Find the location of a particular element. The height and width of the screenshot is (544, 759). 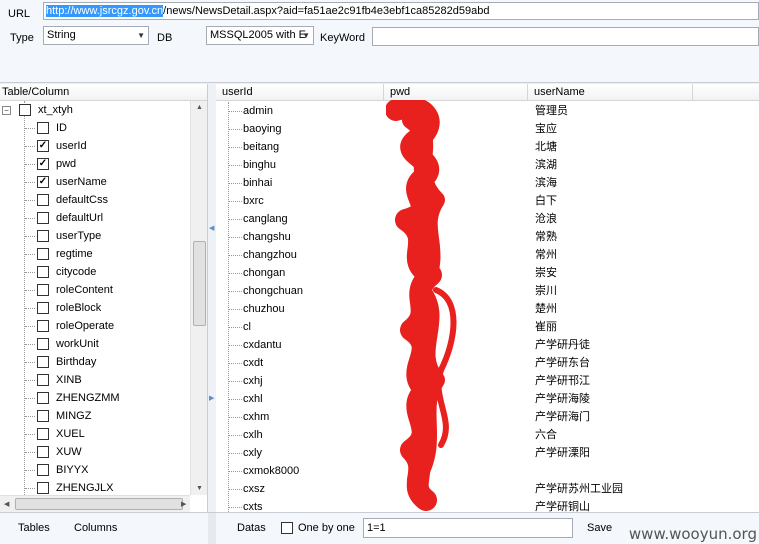

table-row: cl 崔丽 is located at coordinates (487, 327).